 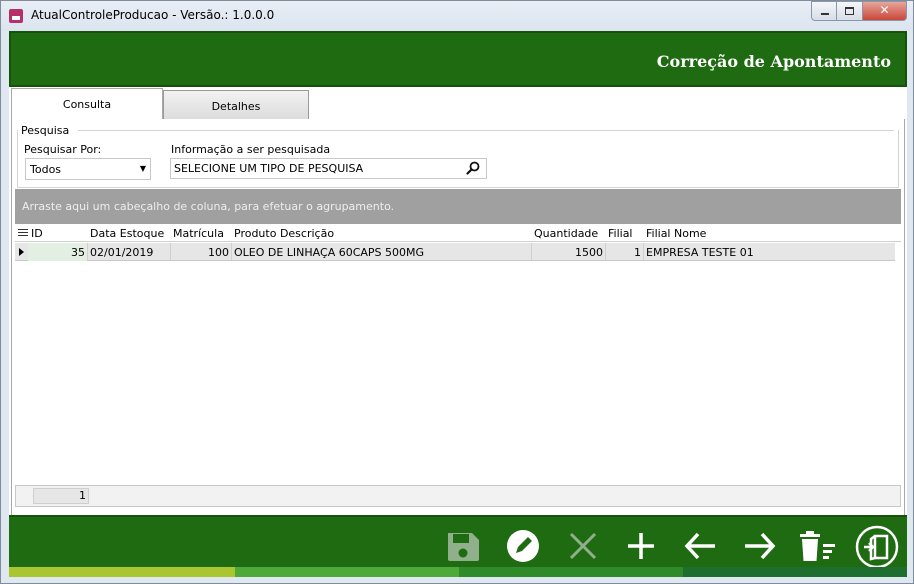 I want to click on search-icon, so click(x=473, y=168).